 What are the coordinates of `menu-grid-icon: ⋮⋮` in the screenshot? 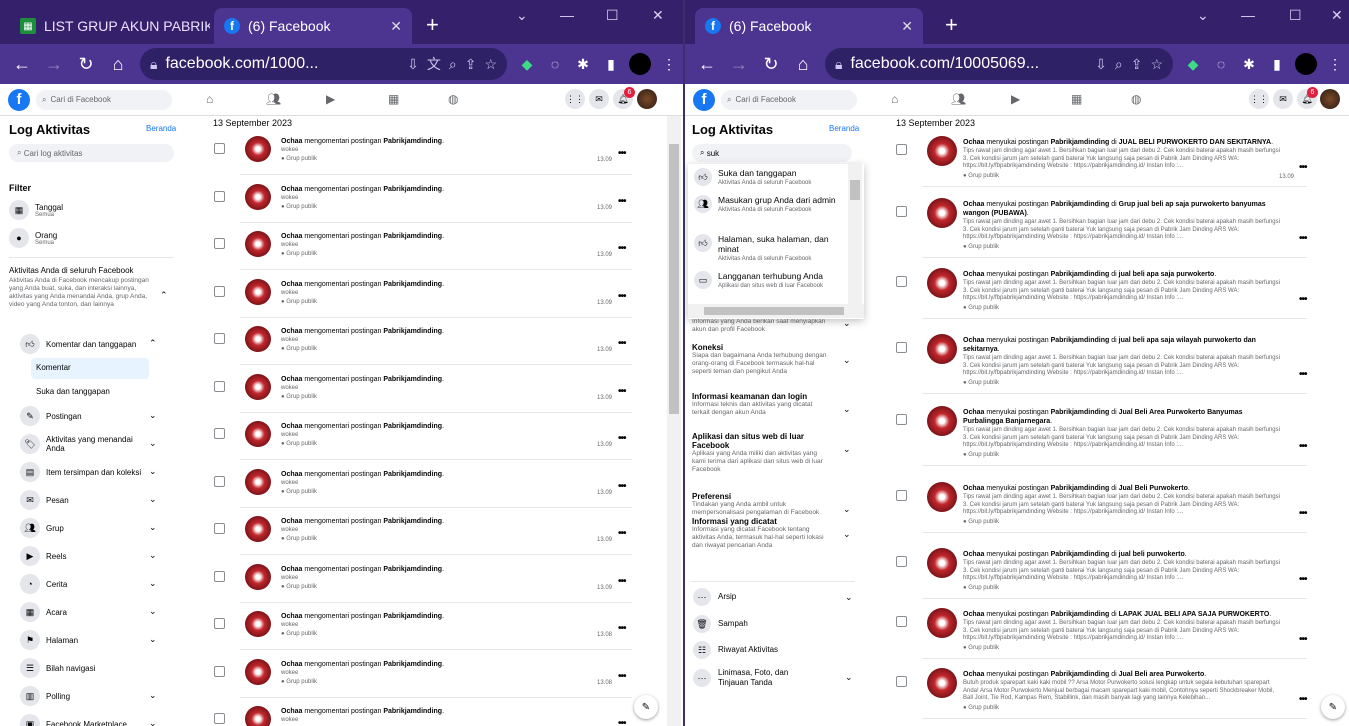 It's located at (1259, 99).